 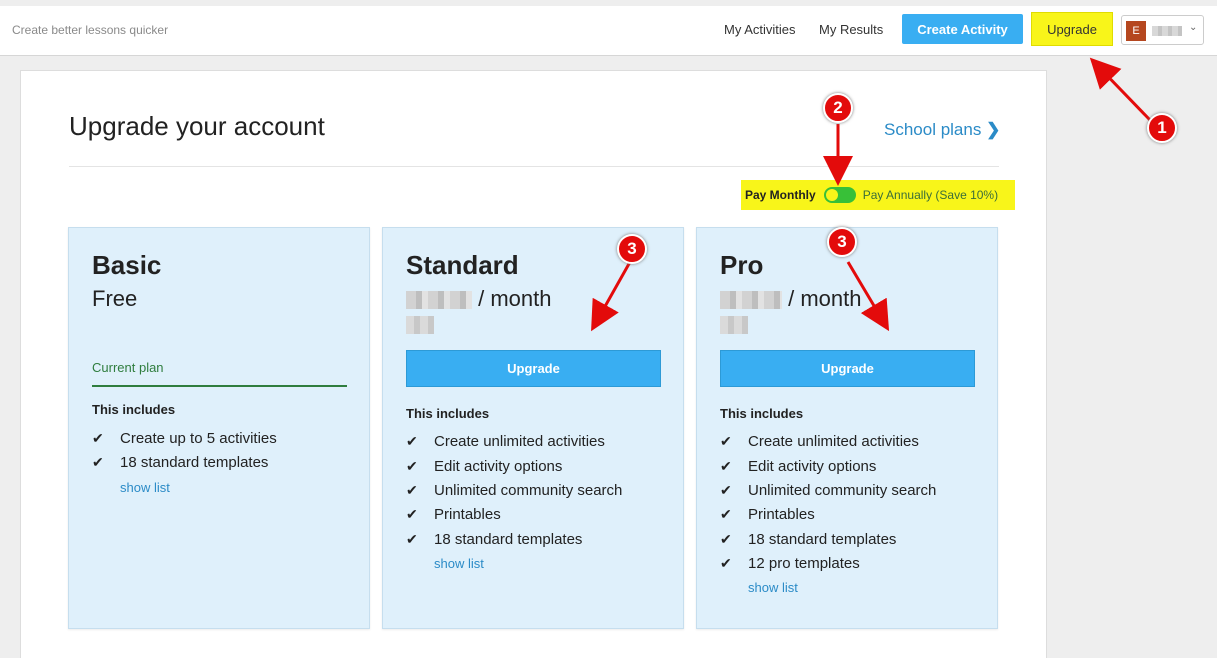 I want to click on chevron-right-icon: ❯, so click(x=993, y=129).